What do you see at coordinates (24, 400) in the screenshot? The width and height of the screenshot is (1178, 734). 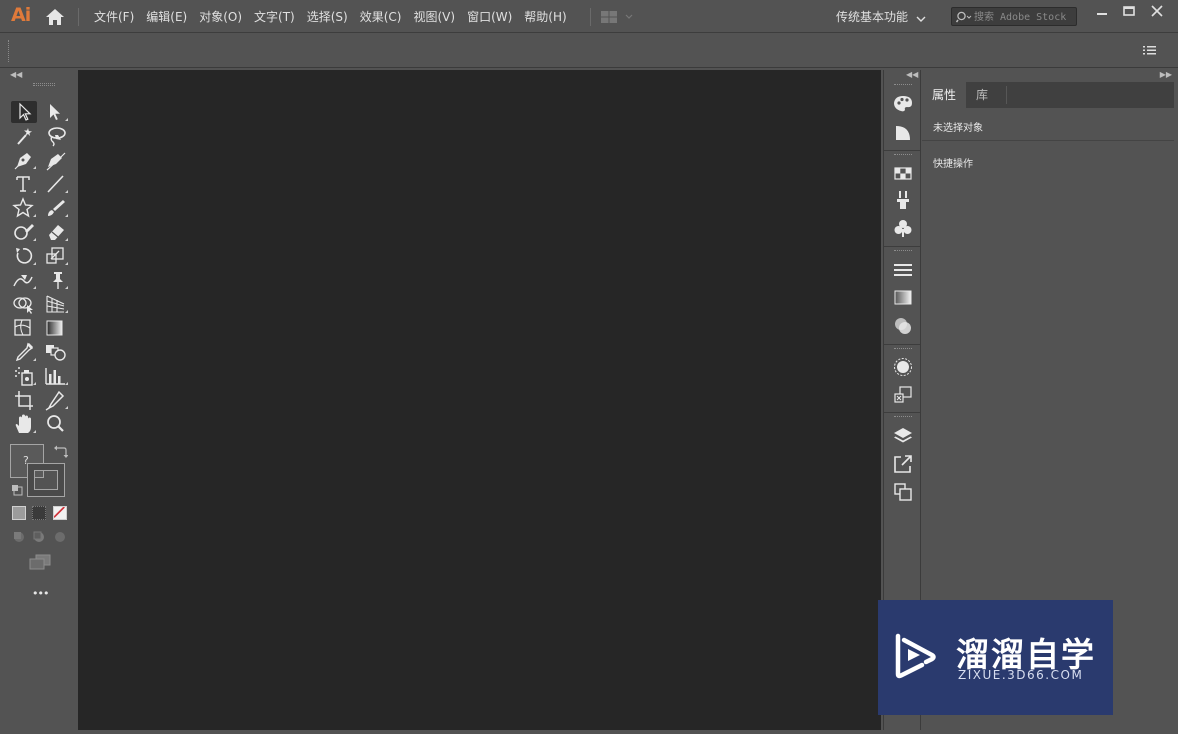 I see `artboard-tool-icon` at bounding box center [24, 400].